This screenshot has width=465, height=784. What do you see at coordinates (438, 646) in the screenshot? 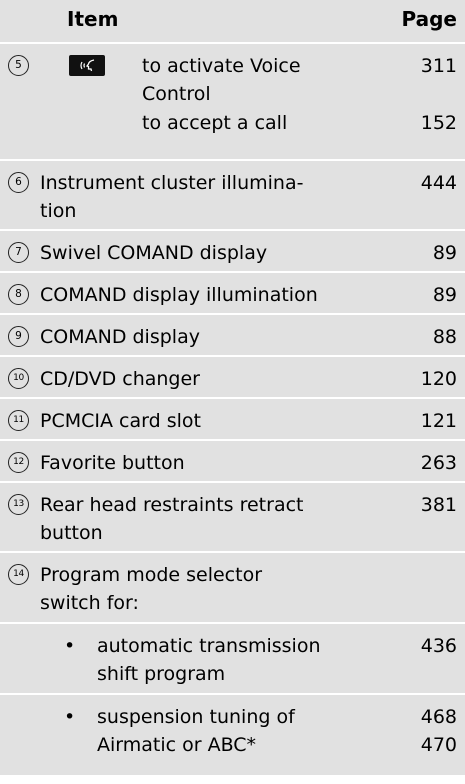
I see `page-number: 436` at bounding box center [438, 646].